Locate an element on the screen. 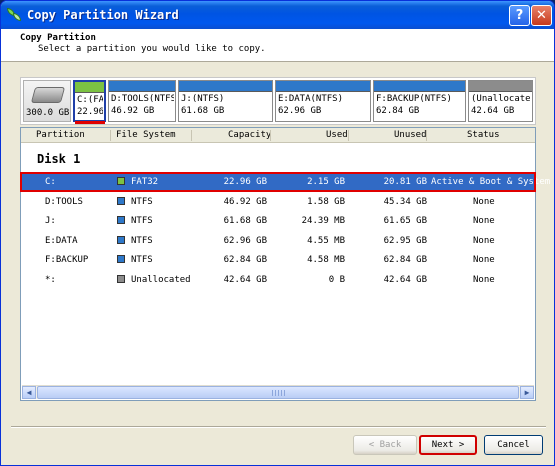 This screenshot has height=466, width=555. partition-block-unallocated: (Unallocated 42.64 GB is located at coordinates (500, 101).